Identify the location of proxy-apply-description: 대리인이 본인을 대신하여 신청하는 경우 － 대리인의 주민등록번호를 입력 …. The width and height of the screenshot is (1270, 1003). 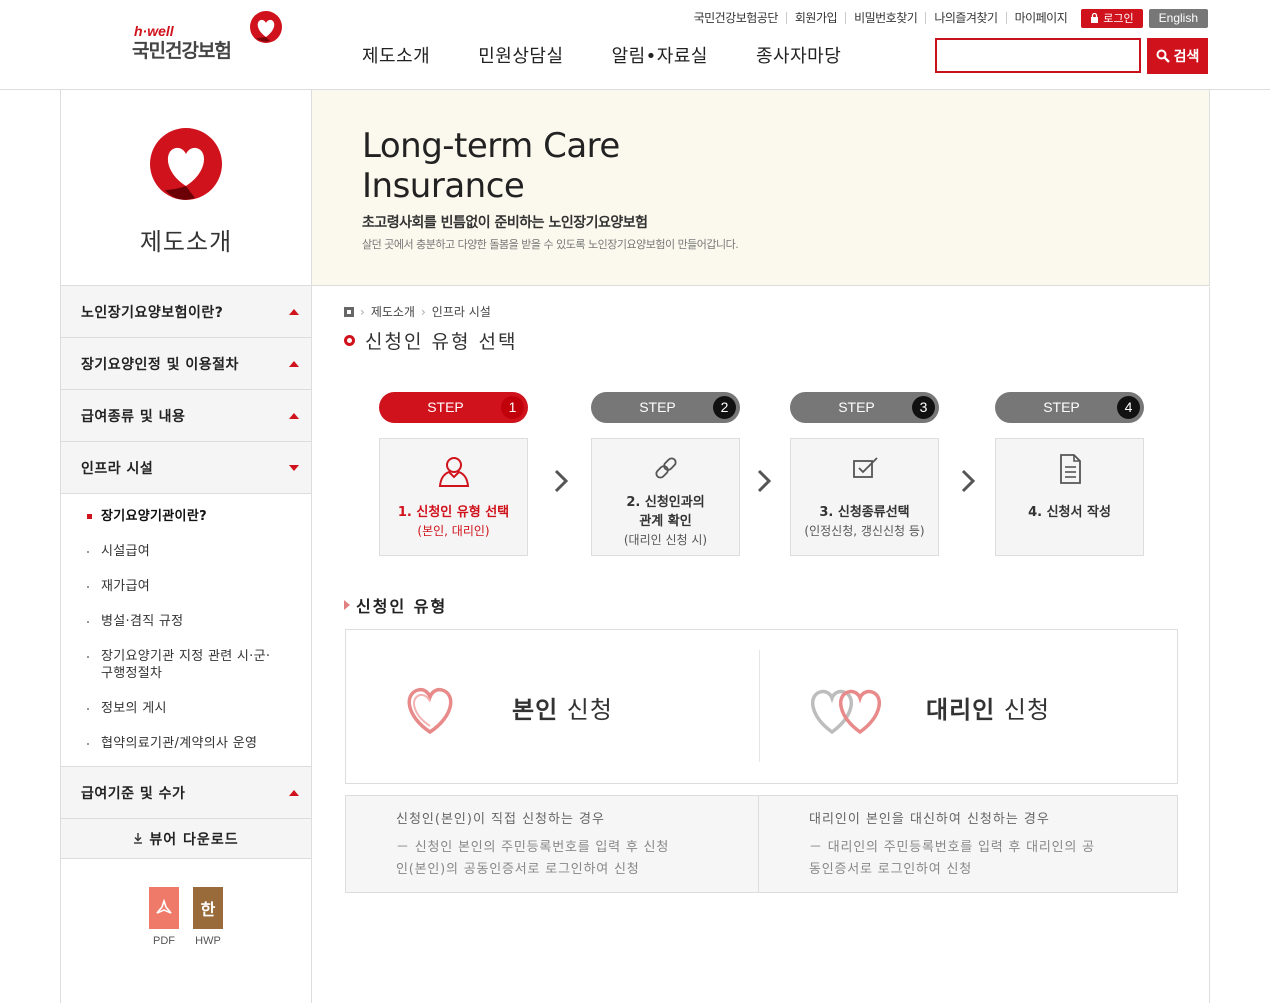
(964, 844).